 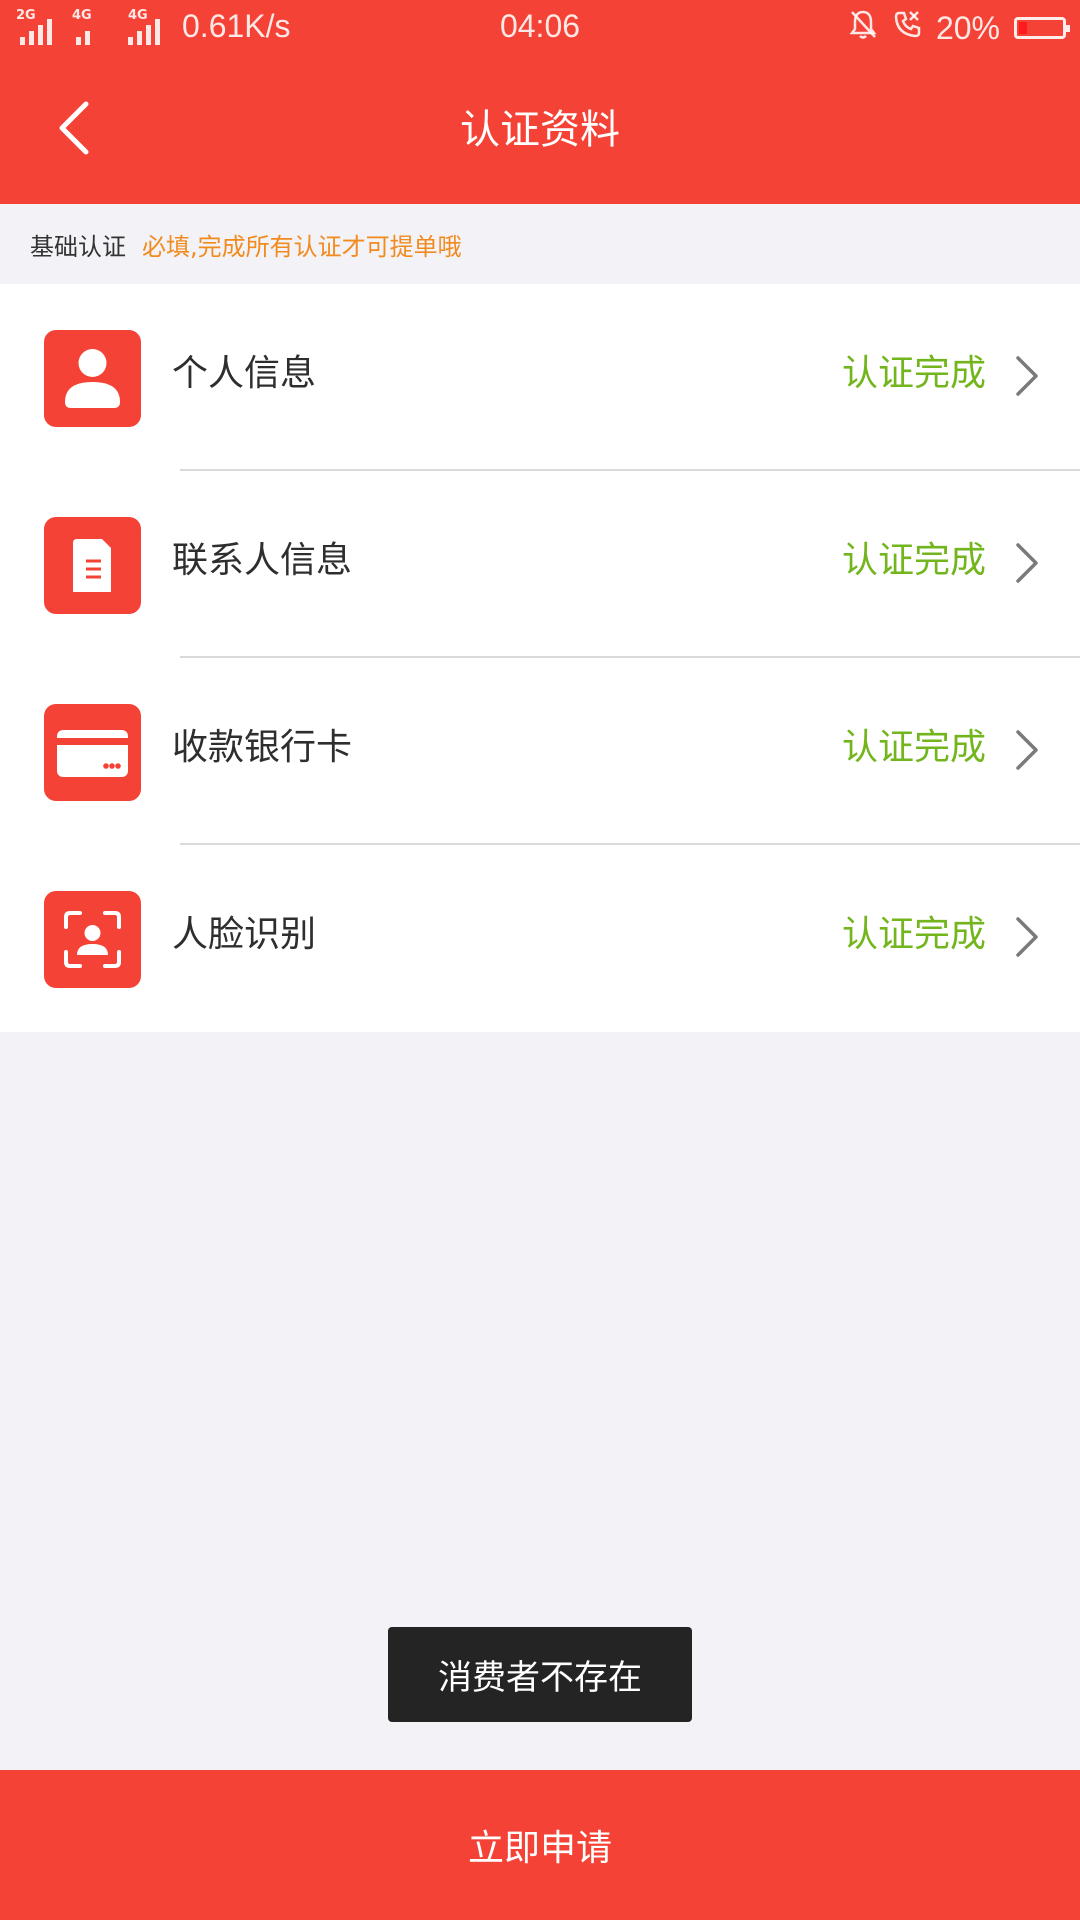 I want to click on section-note: 必填,完成所有认证才可提单哦, so click(x=302, y=246).